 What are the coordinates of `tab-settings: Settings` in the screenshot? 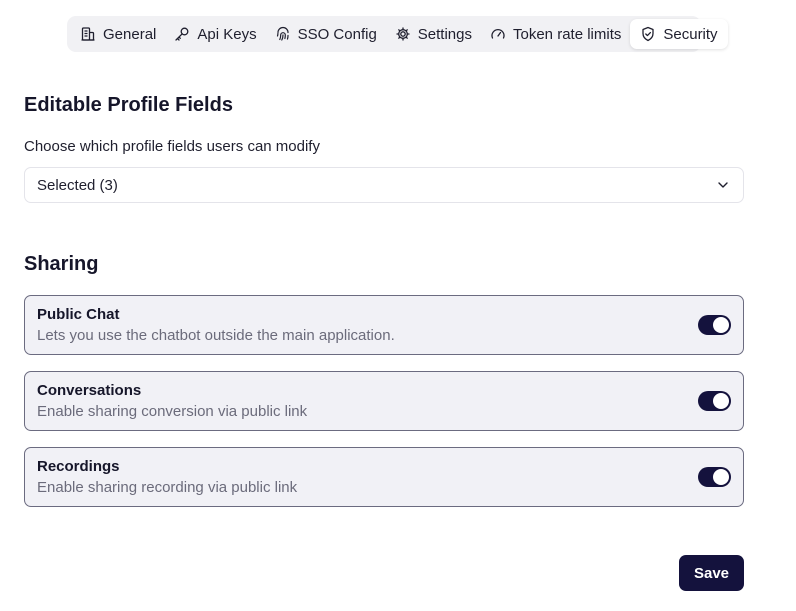 It's located at (433, 34).